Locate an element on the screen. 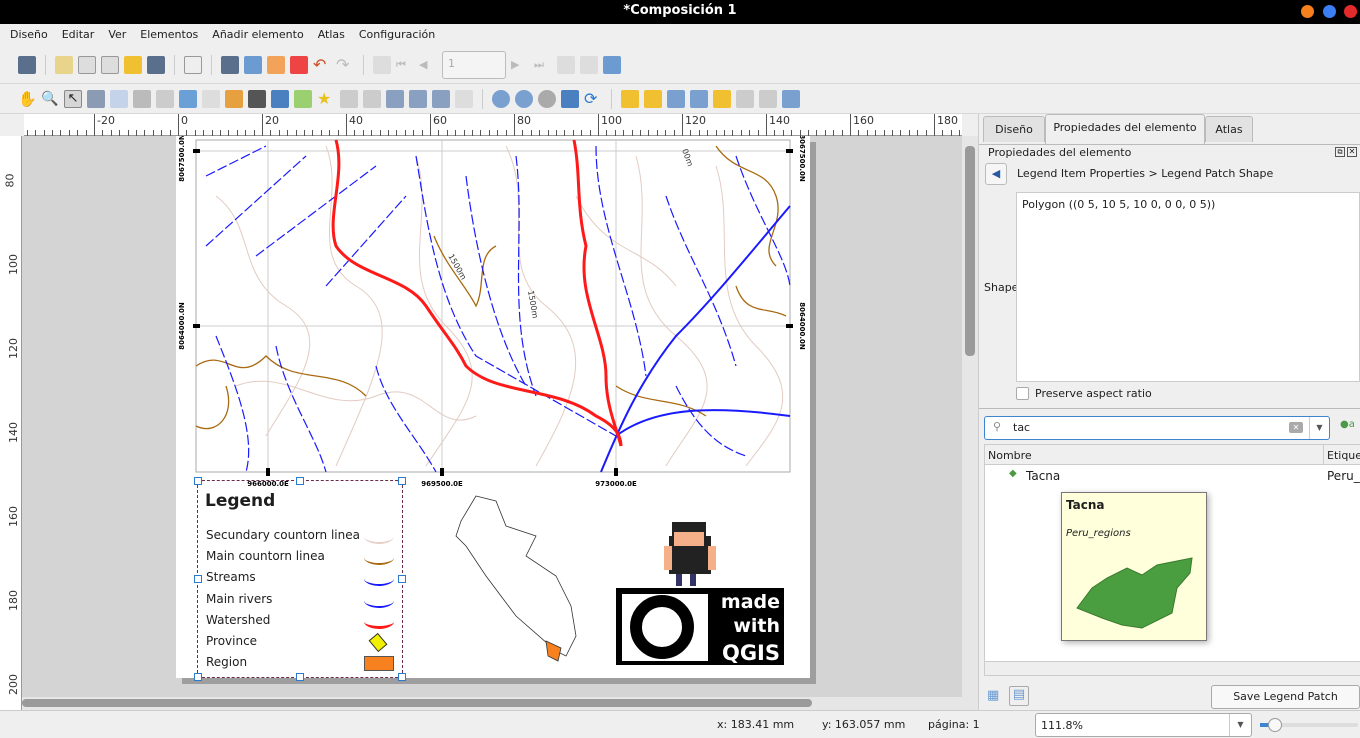 This screenshot has width=1360, height=738. align-left-icon is located at coordinates (745, 98).